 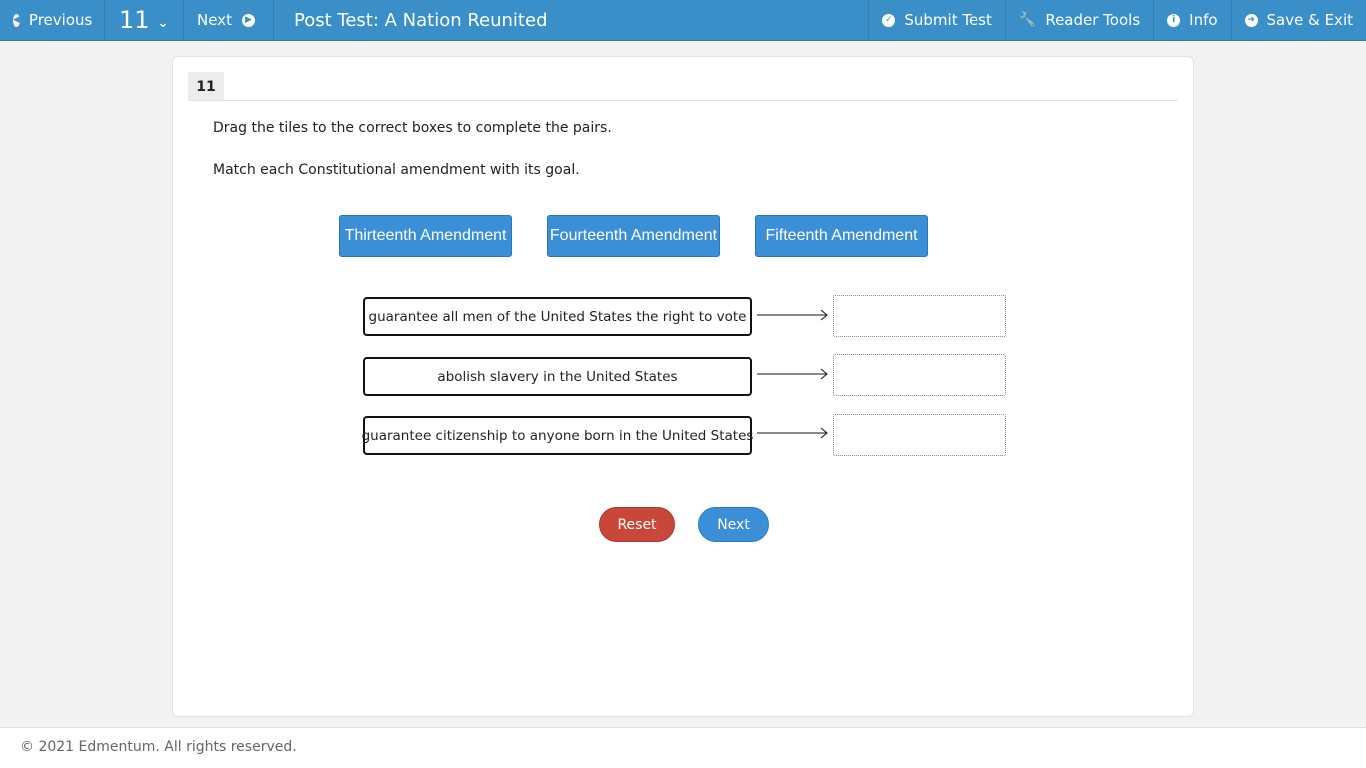 I want to click on divider, so click(x=683, y=100).